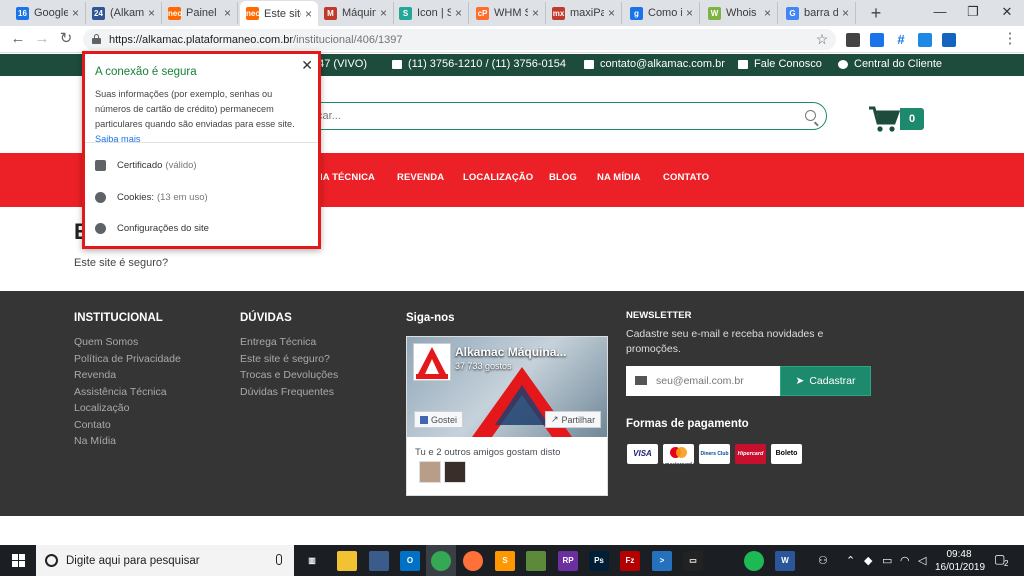  Describe the element at coordinates (1007, 12) in the screenshot. I see `close-window-button: ✕` at that location.